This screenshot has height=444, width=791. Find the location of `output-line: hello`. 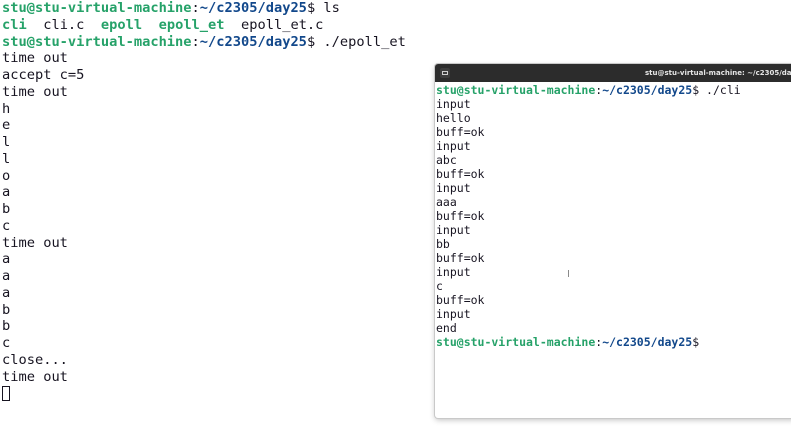

output-line: hello is located at coordinates (453, 118).